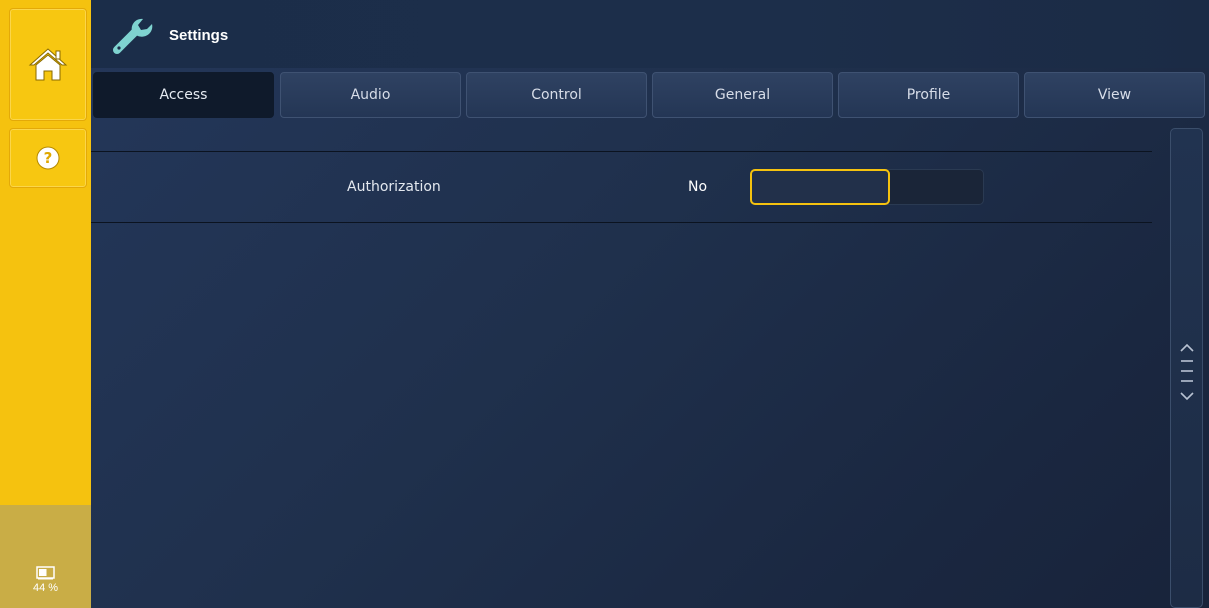 This screenshot has width=1209, height=608. What do you see at coordinates (650, 34) in the screenshot?
I see `header: Settings` at bounding box center [650, 34].